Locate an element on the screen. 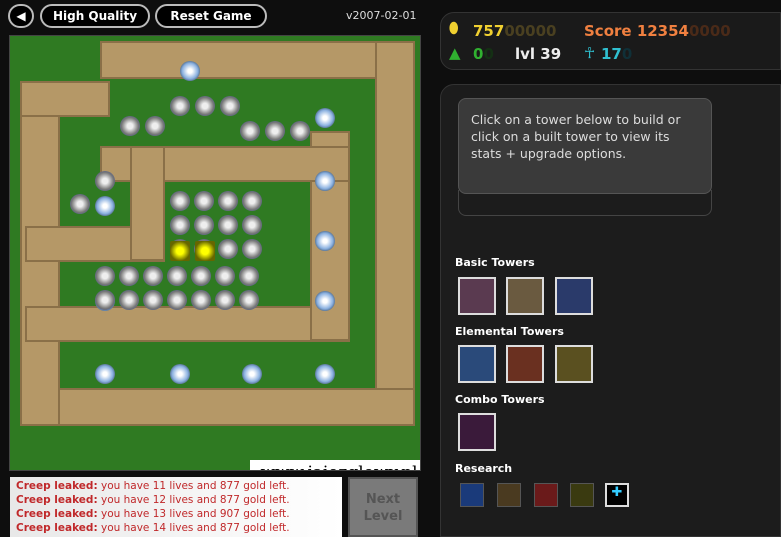 The image size is (781, 537). basic-tower-1-icon is located at coordinates (477, 296).